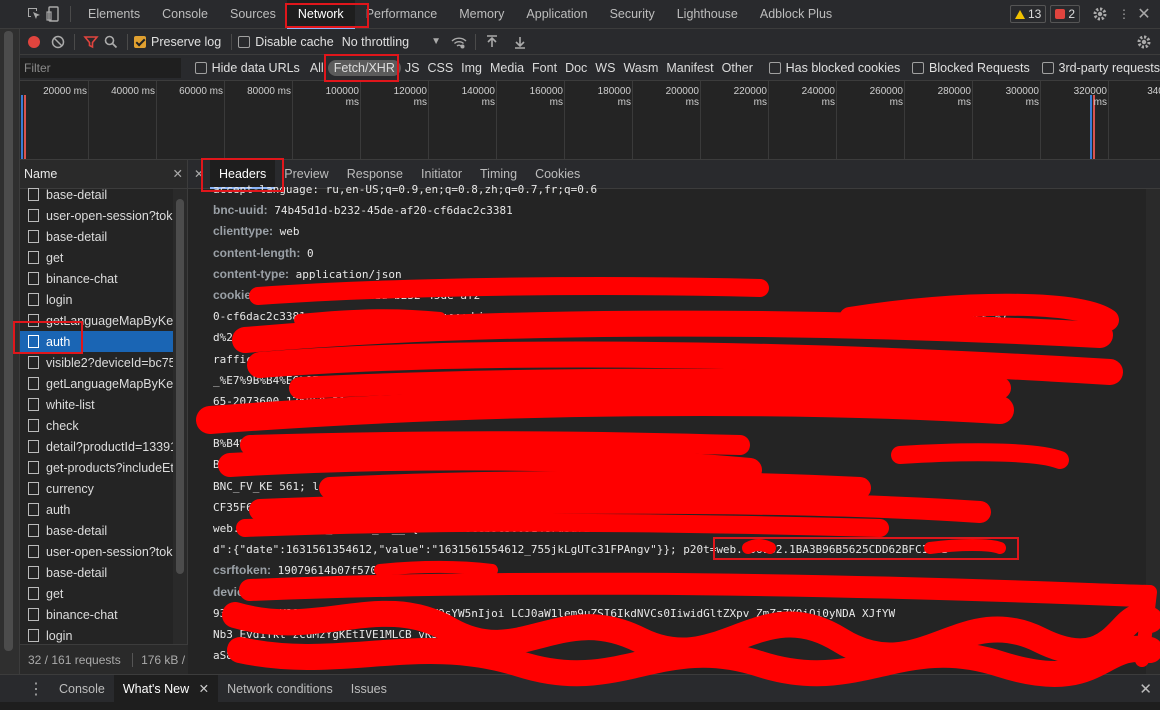 The width and height of the screenshot is (1160, 710). Describe the element at coordinates (371, 295) in the screenshot. I see `header-value: ; bnc-uuid=74b45d1d-b232-45de-af2` at that location.